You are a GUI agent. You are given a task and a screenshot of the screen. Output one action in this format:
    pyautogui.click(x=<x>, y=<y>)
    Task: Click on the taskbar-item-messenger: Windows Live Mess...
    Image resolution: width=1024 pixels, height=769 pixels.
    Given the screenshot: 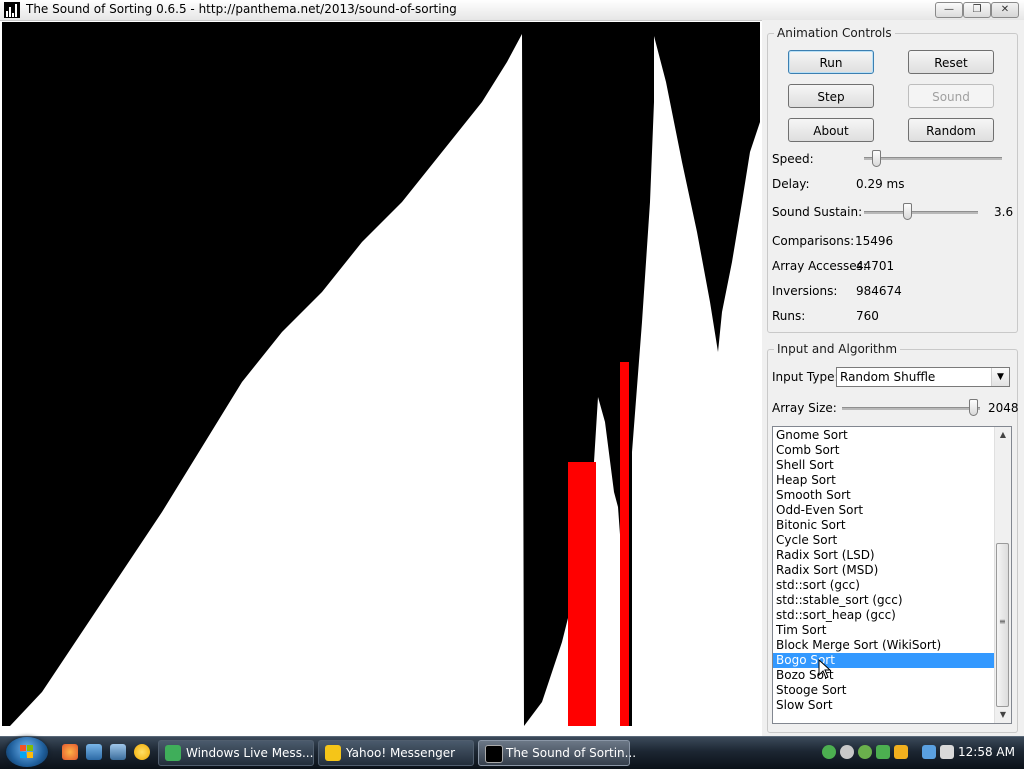 What is the action you would take?
    pyautogui.click(x=236, y=753)
    